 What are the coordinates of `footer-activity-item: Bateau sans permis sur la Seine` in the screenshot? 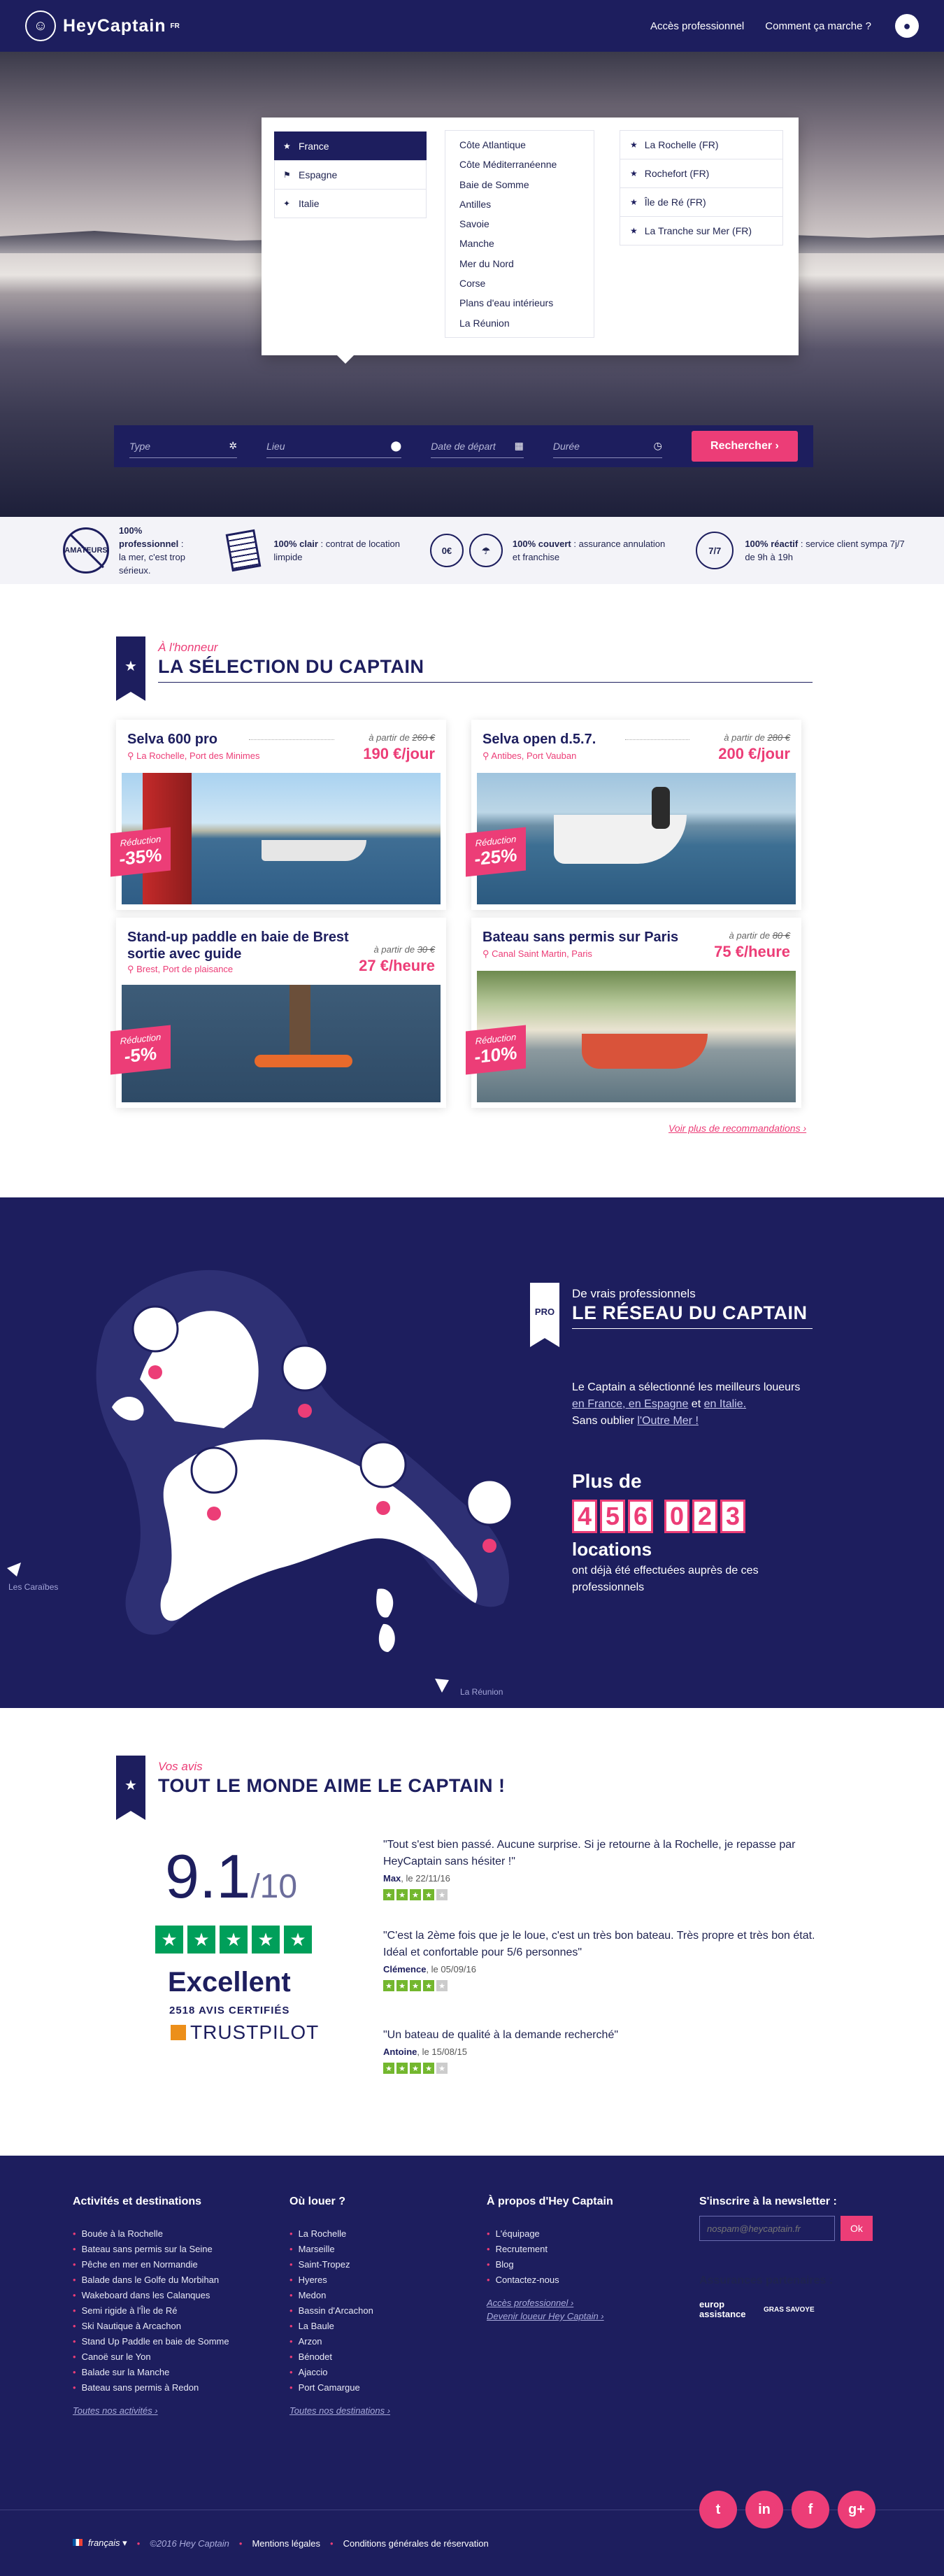 It's located at (151, 2249).